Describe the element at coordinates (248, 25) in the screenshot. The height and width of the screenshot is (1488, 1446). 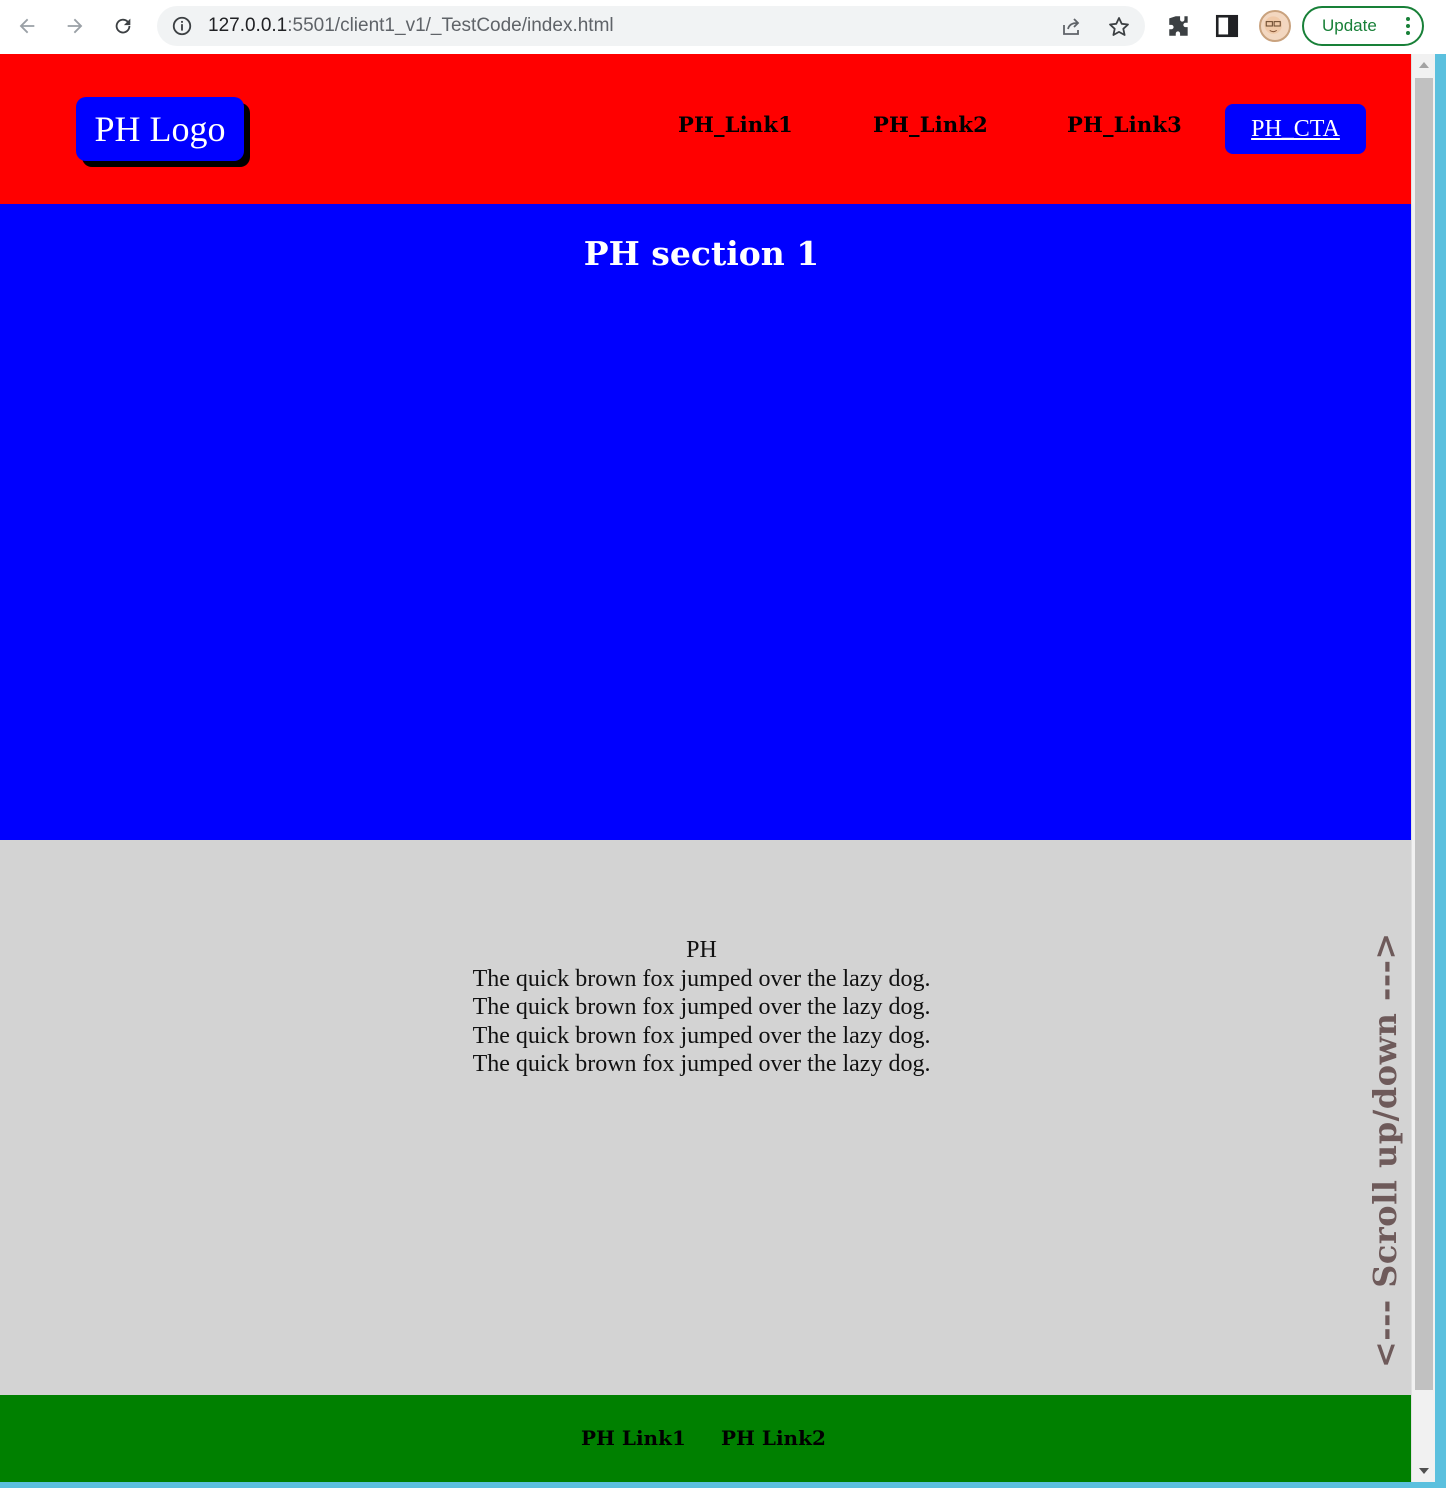
I see `url-host: 127.0.0.1` at that location.